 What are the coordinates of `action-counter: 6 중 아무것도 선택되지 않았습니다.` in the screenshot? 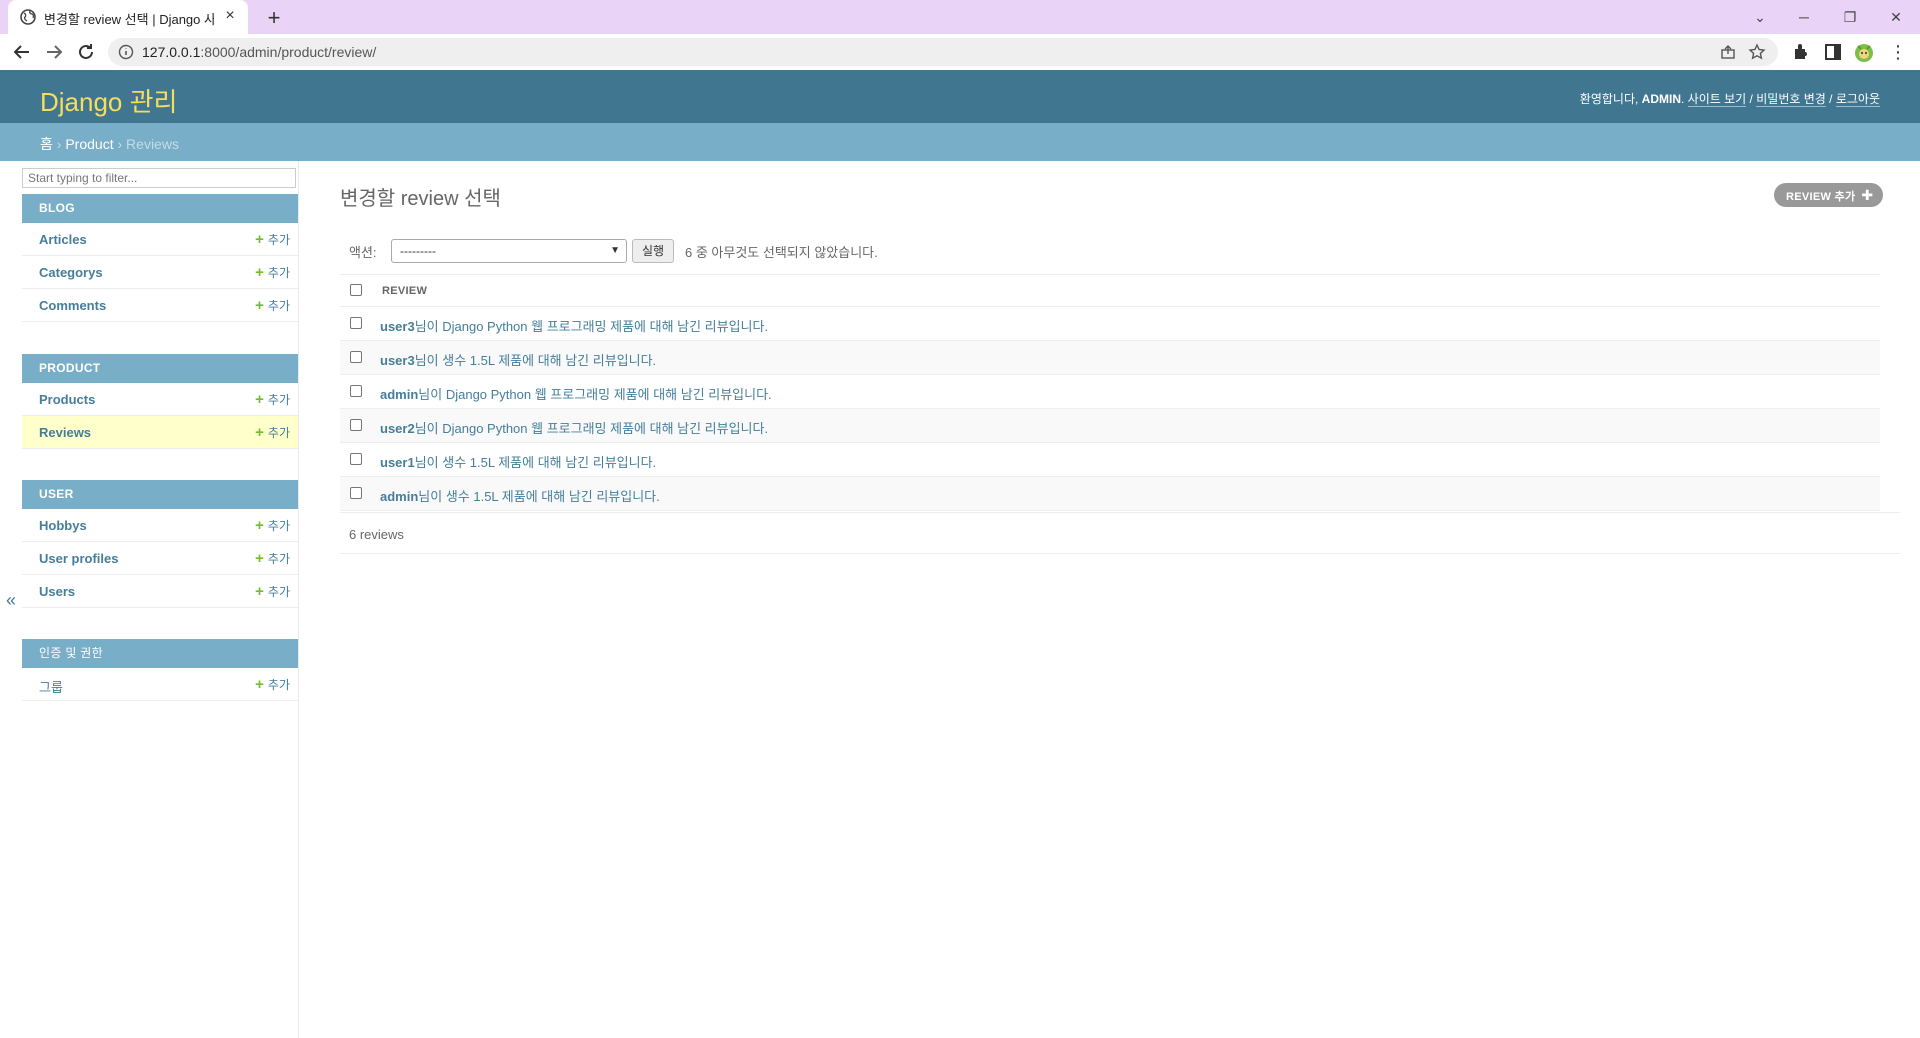 It's located at (781, 252).